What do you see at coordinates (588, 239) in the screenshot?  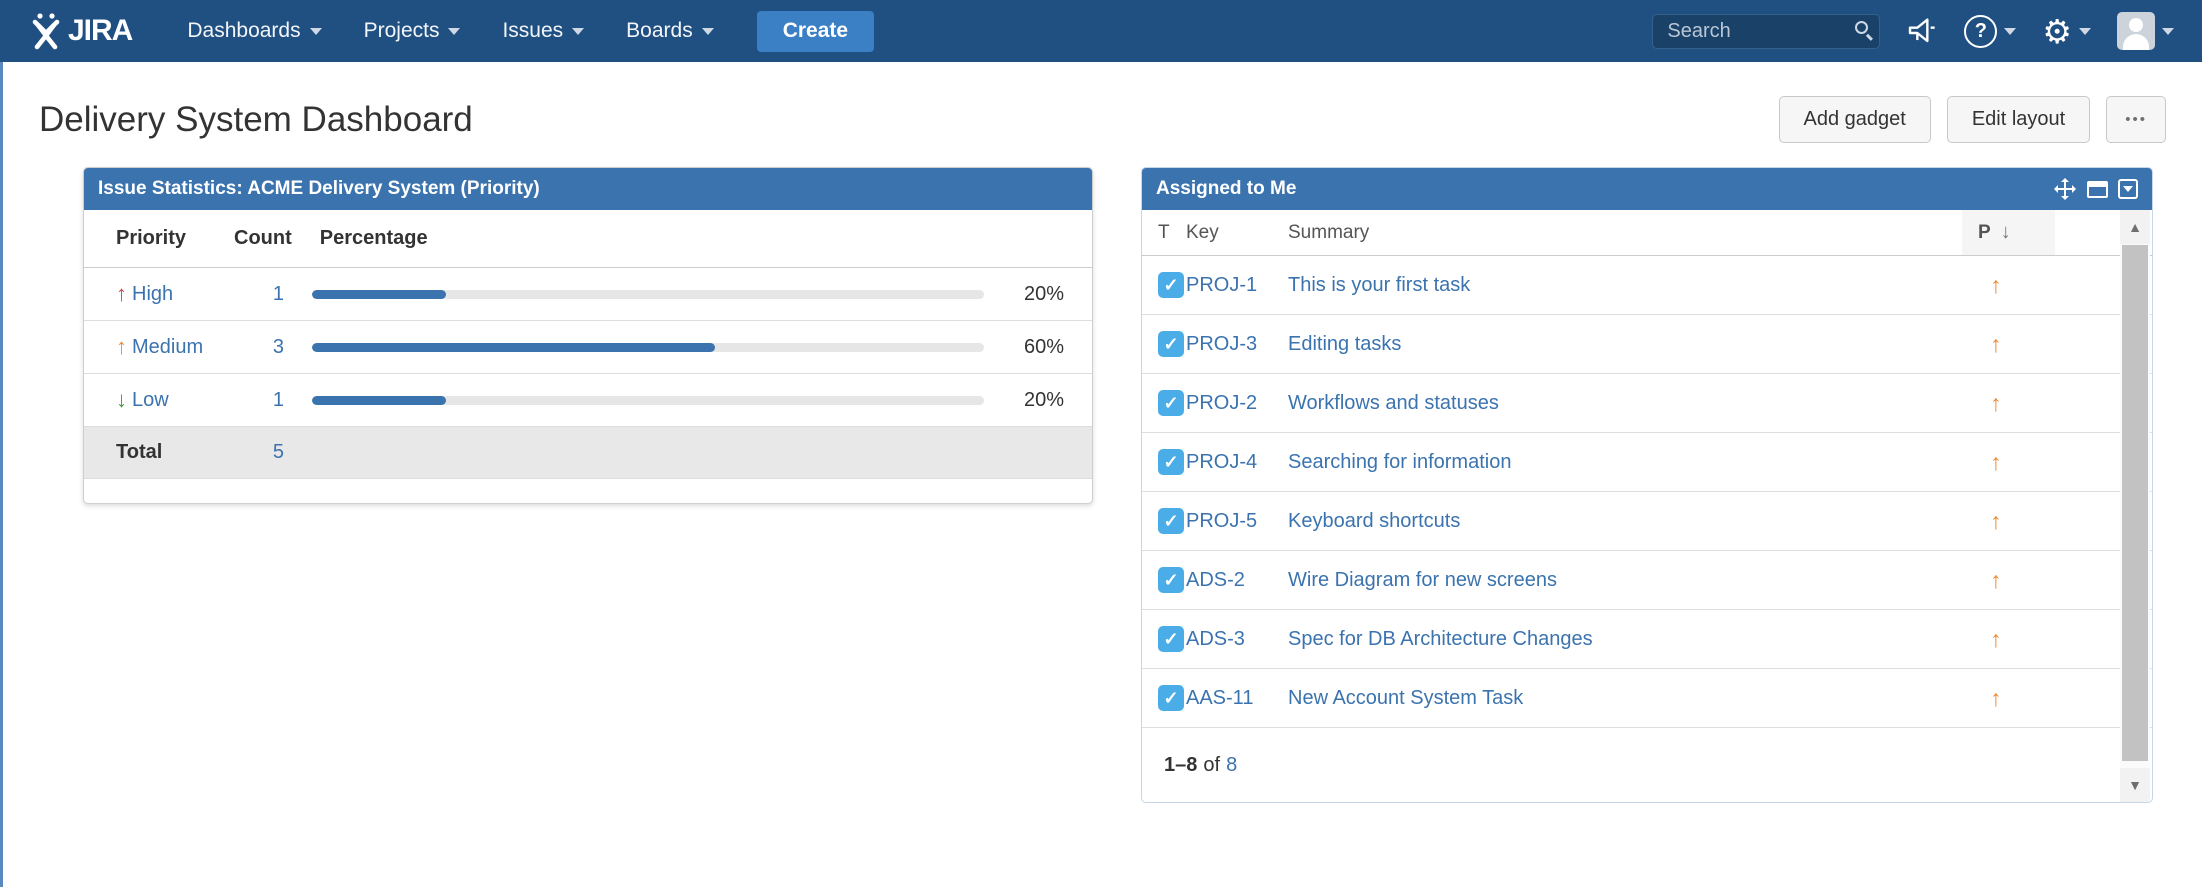 I see `stats-header-row: Priority Count Percentage` at bounding box center [588, 239].